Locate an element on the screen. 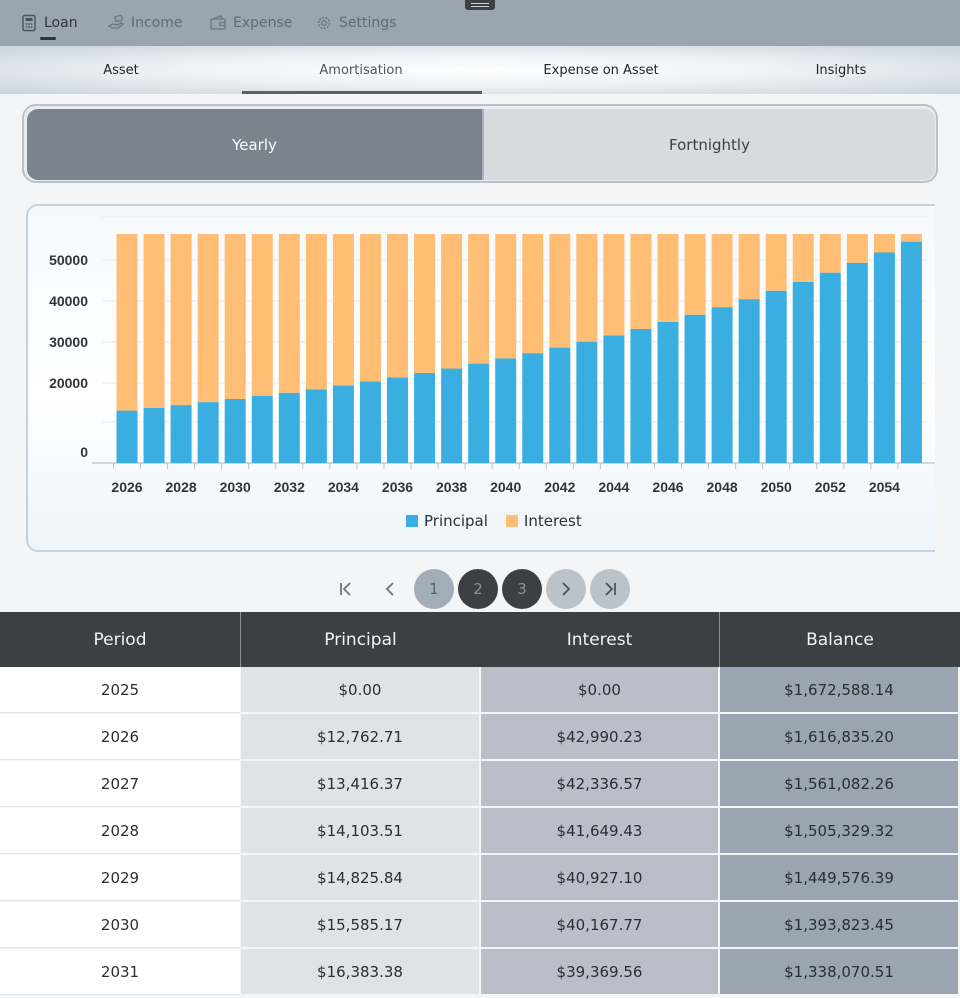  cell-principal: $15,585.17 is located at coordinates (360, 925).